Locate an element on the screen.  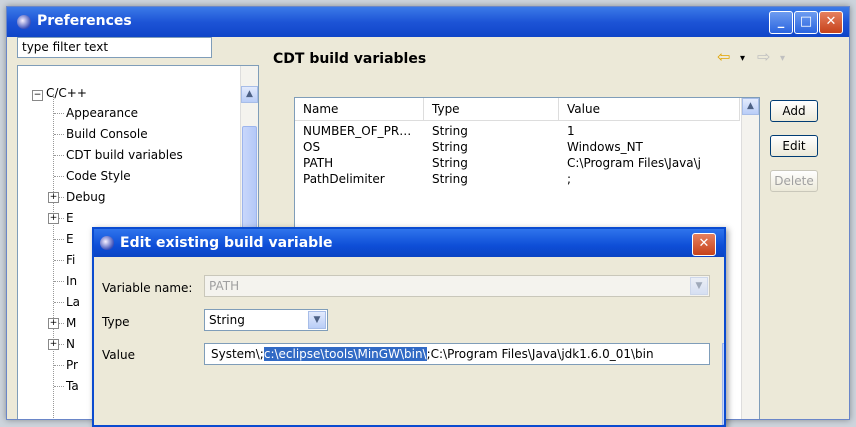
table-cell: OS is located at coordinates (312, 147).